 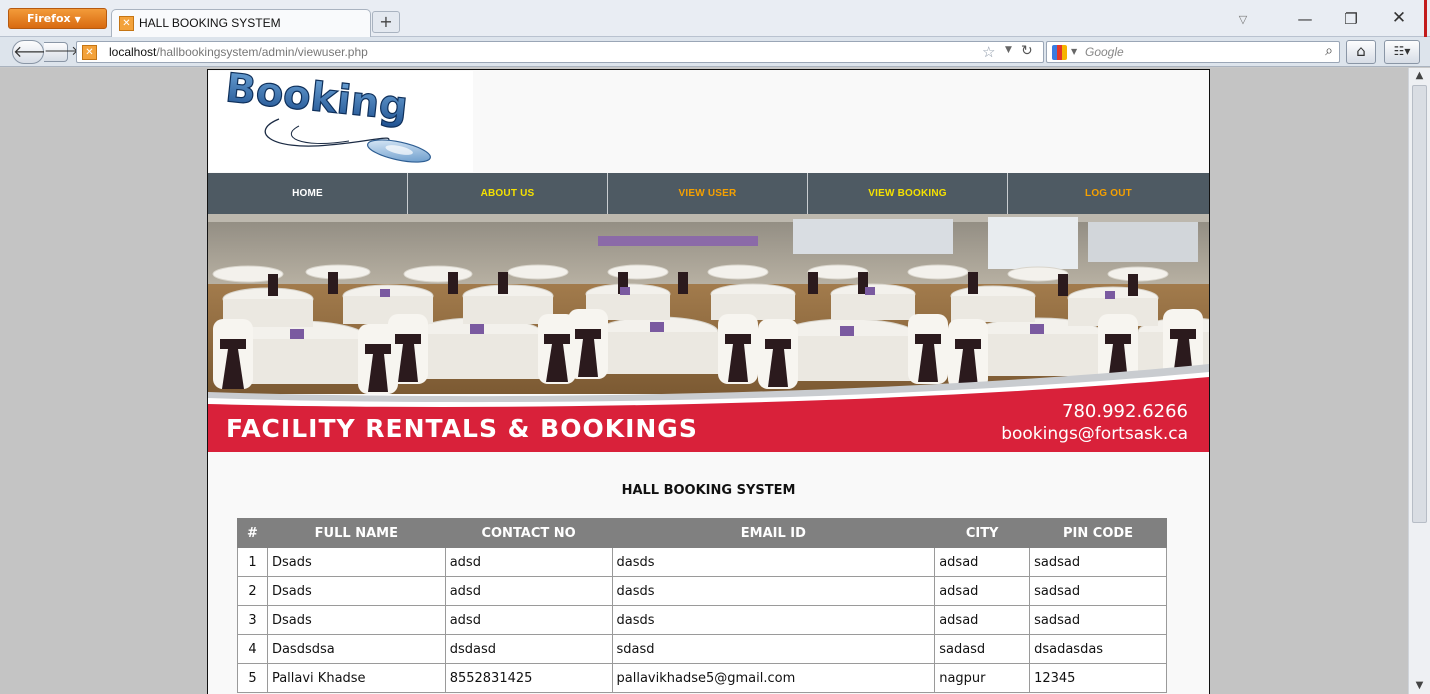 I want to click on cell-number: 1, so click(x=252, y=562).